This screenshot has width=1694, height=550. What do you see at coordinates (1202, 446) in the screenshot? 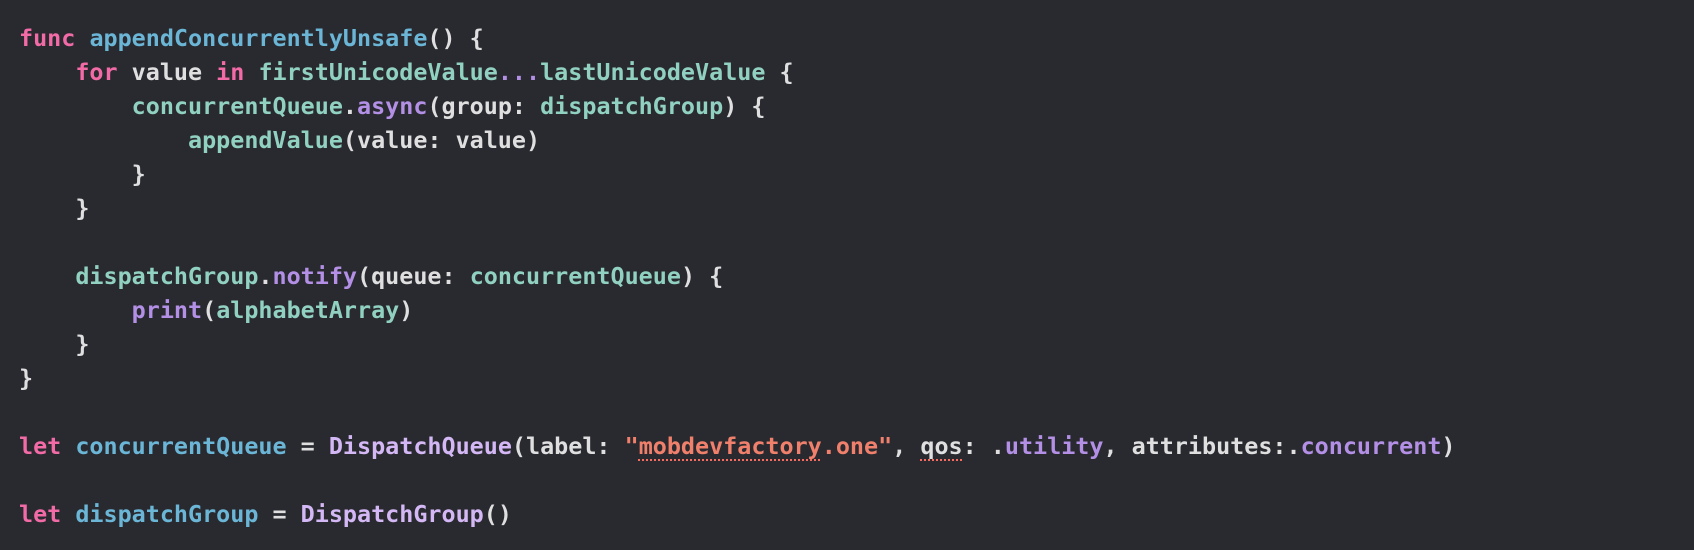
I see `plain-token: , attributes:.` at bounding box center [1202, 446].